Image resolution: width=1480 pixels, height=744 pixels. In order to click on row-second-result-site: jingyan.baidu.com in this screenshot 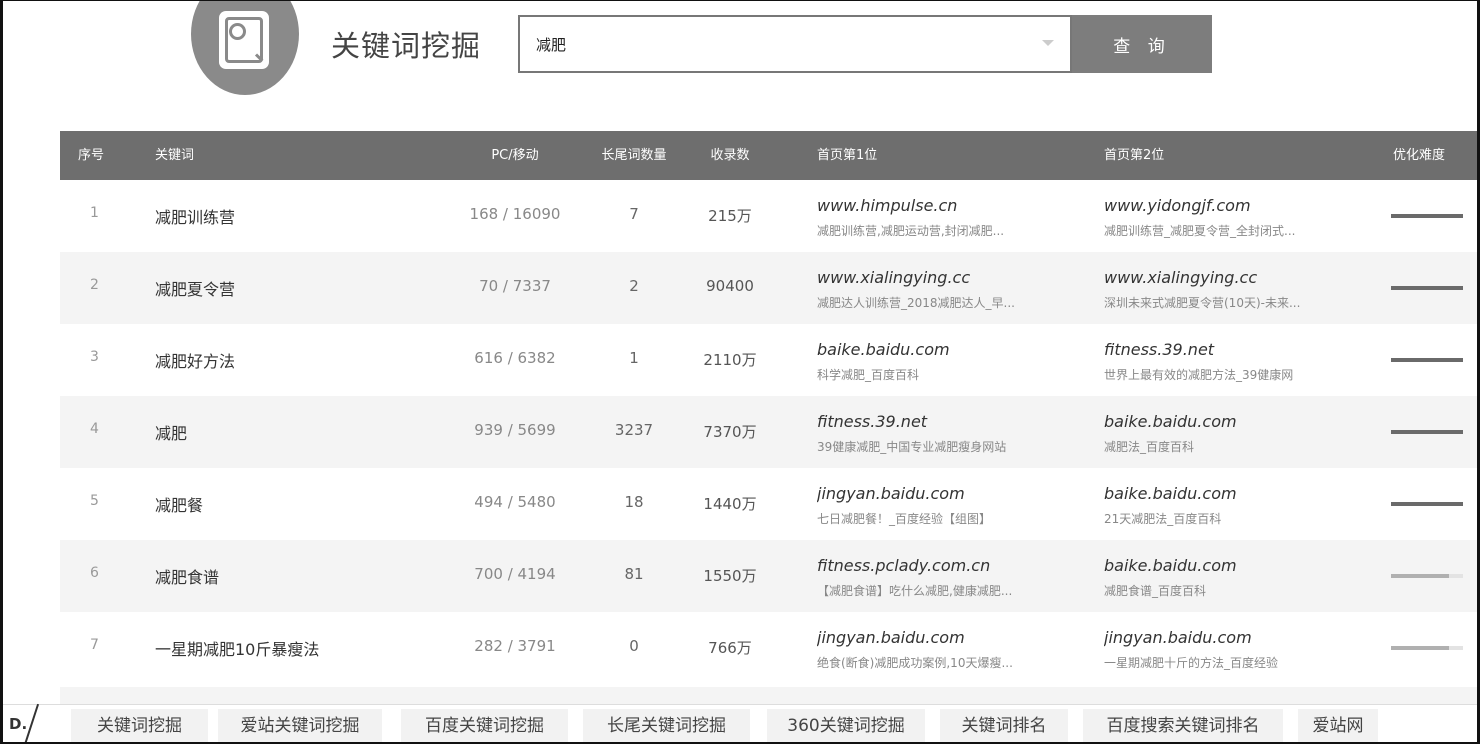, I will do `click(1241, 637)`.